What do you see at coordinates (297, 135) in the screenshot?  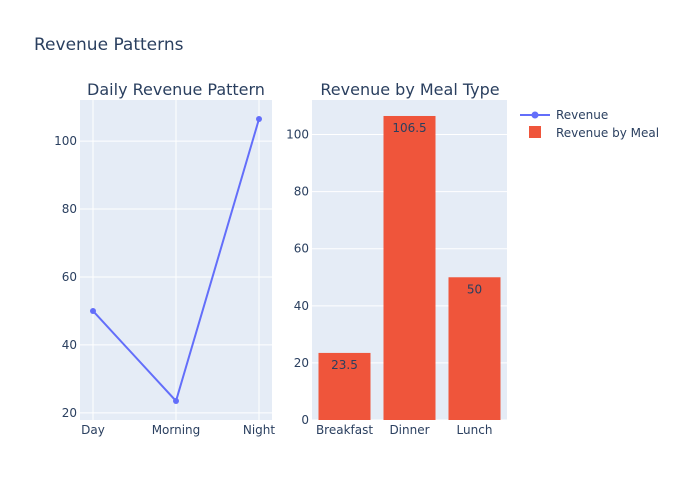 I see `bar-y-tick-label: 100` at bounding box center [297, 135].